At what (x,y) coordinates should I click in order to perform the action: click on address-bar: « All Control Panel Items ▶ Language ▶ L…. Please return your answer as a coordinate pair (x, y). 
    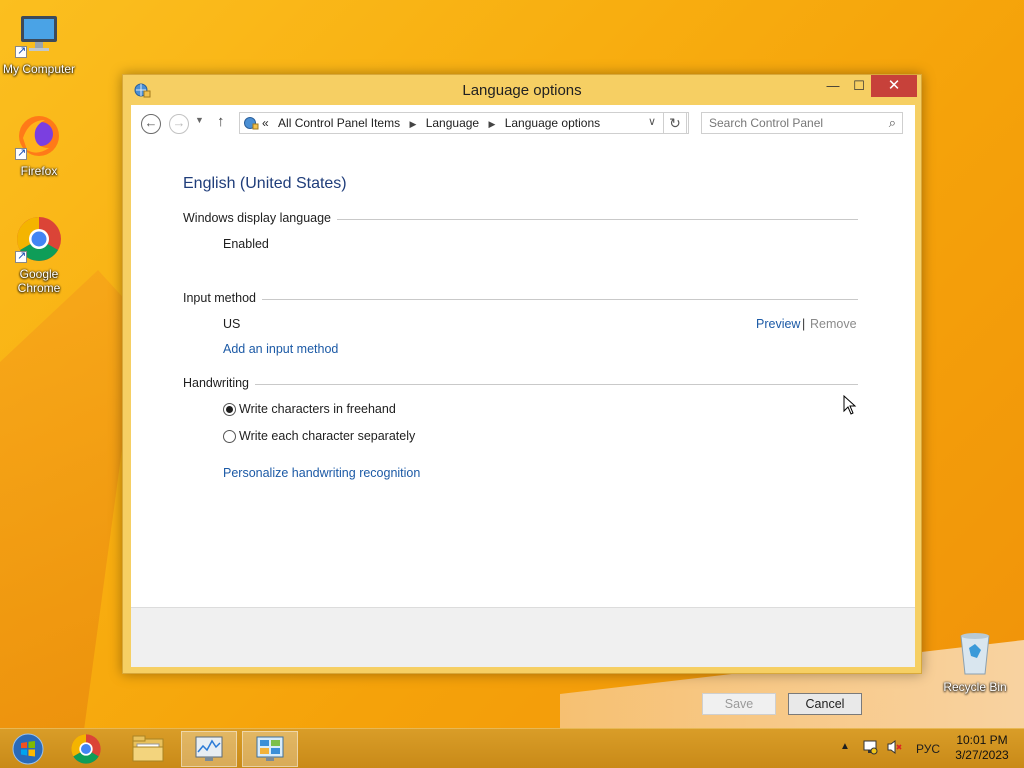
    Looking at the image, I should click on (464, 123).